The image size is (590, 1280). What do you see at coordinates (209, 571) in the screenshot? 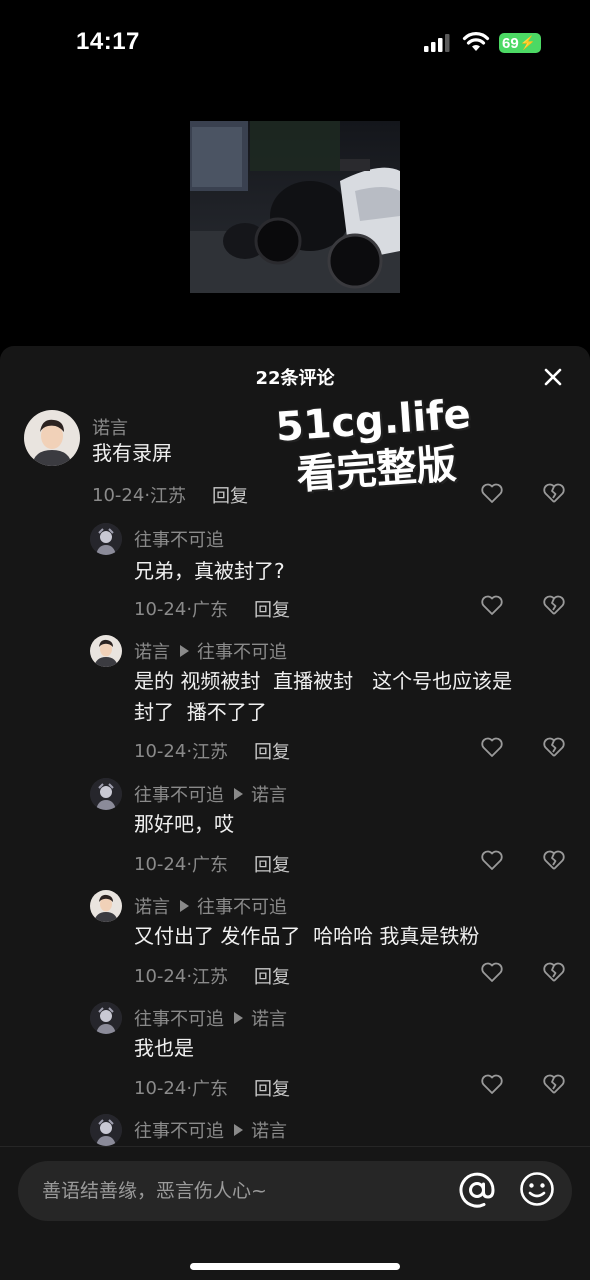
I see `comment-text: 兄弟，真被封了?` at bounding box center [209, 571].